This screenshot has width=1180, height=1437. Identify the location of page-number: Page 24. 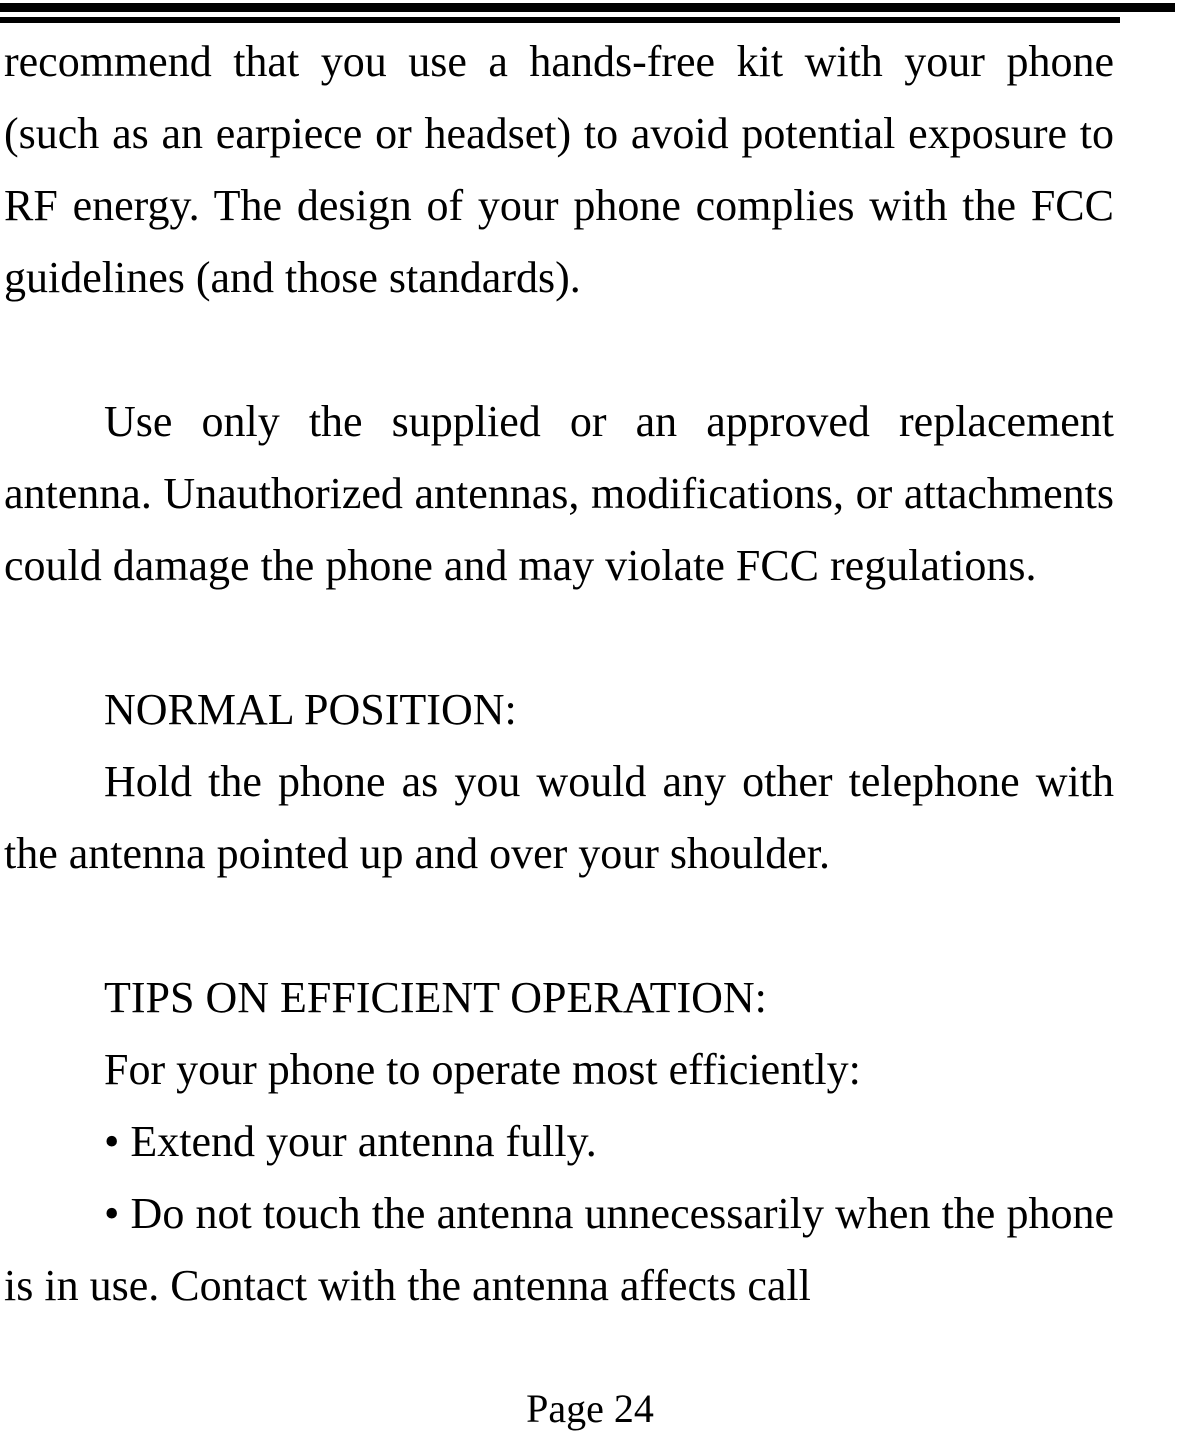
(590, 1408).